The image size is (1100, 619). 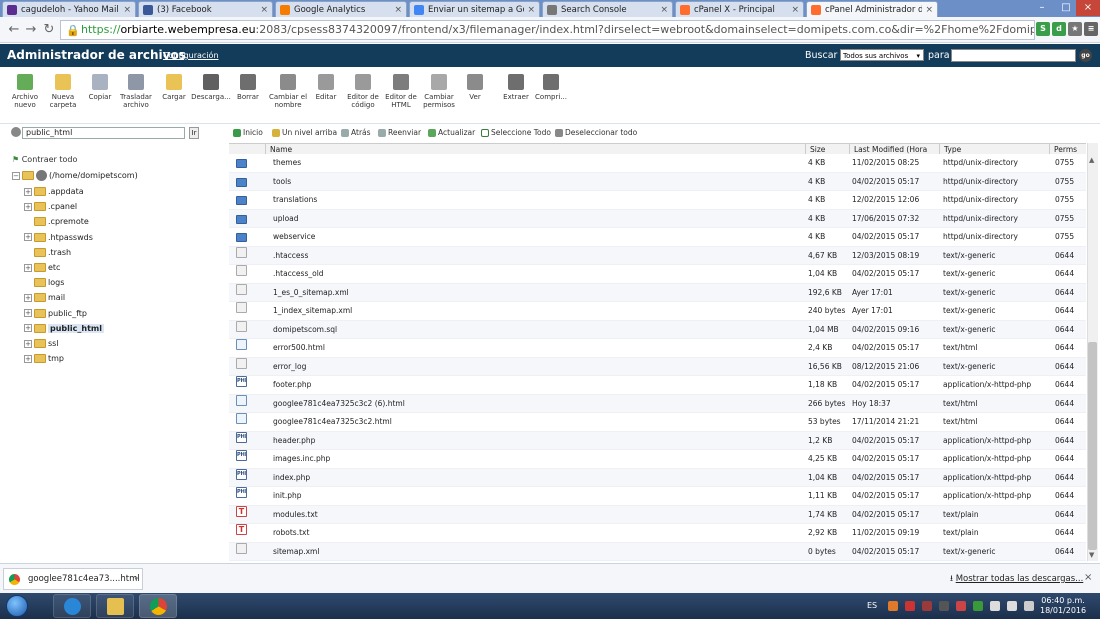 I want to click on new-folder-button: Nueva carpeta, so click(x=63, y=91).